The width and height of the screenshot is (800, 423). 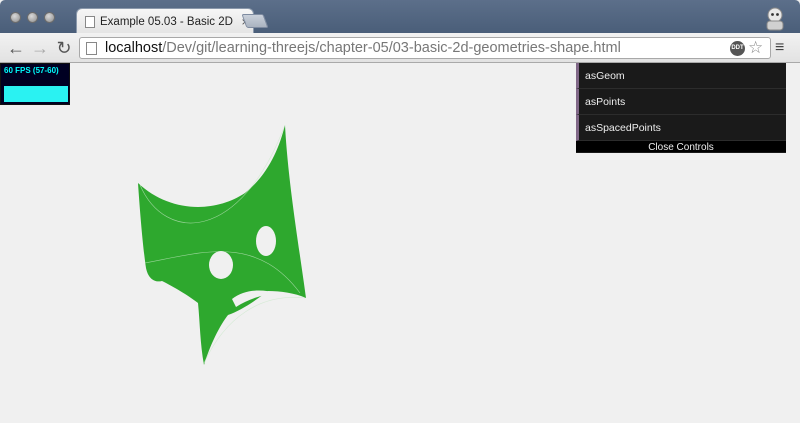 I want to click on browser-menu-icon: ≡, so click(x=779, y=48).